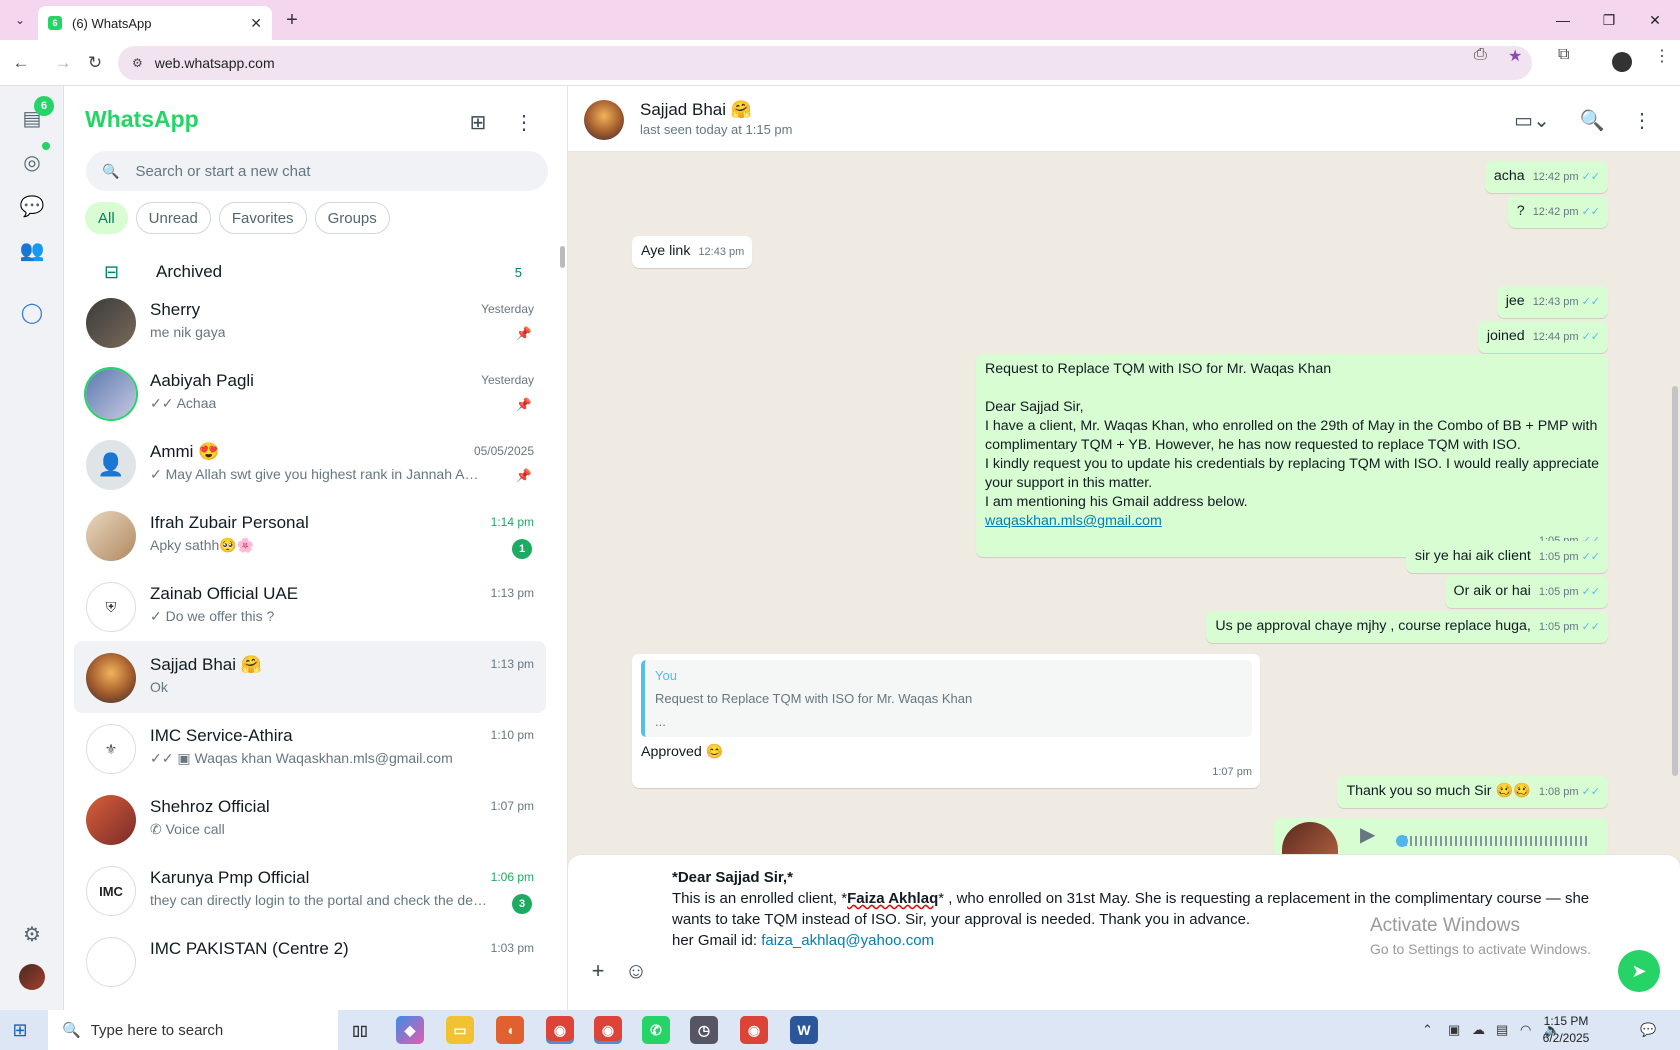  Describe the element at coordinates (825, 63) in the screenshot. I see `url-field: ⚙ web.whatsapp.com` at that location.